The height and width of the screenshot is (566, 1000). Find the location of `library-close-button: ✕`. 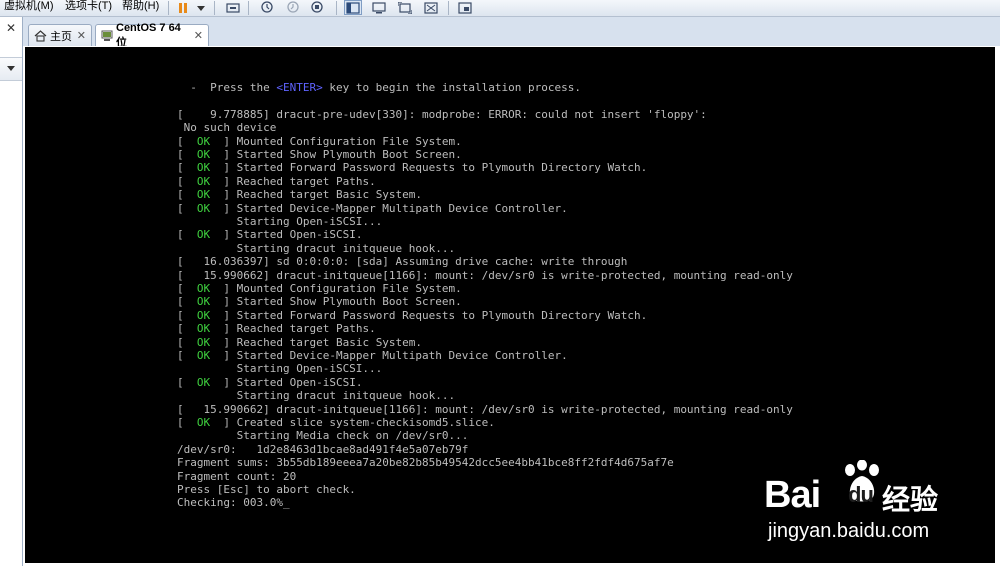

library-close-button: ✕ is located at coordinates (11, 28).